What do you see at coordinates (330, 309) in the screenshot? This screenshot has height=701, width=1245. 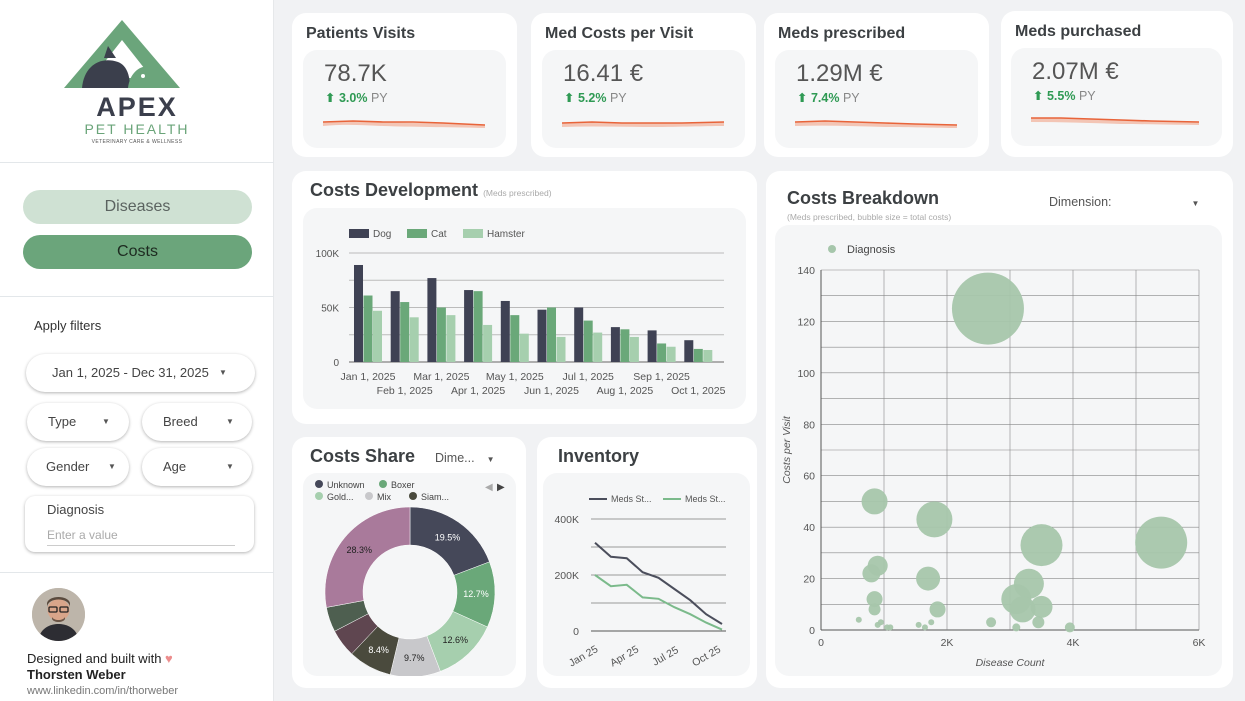 I see `y-tick-label: 50K` at bounding box center [330, 309].